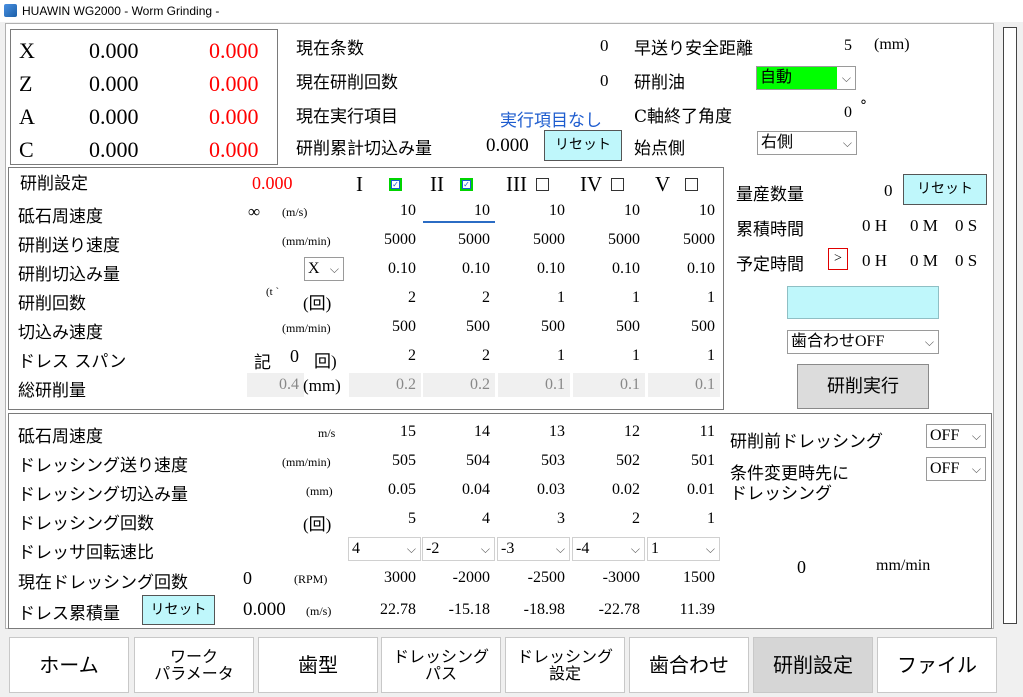 The width and height of the screenshot is (1023, 697). What do you see at coordinates (178, 610) in the screenshot?
I see `dress-cum-reset-button: リセット` at bounding box center [178, 610].